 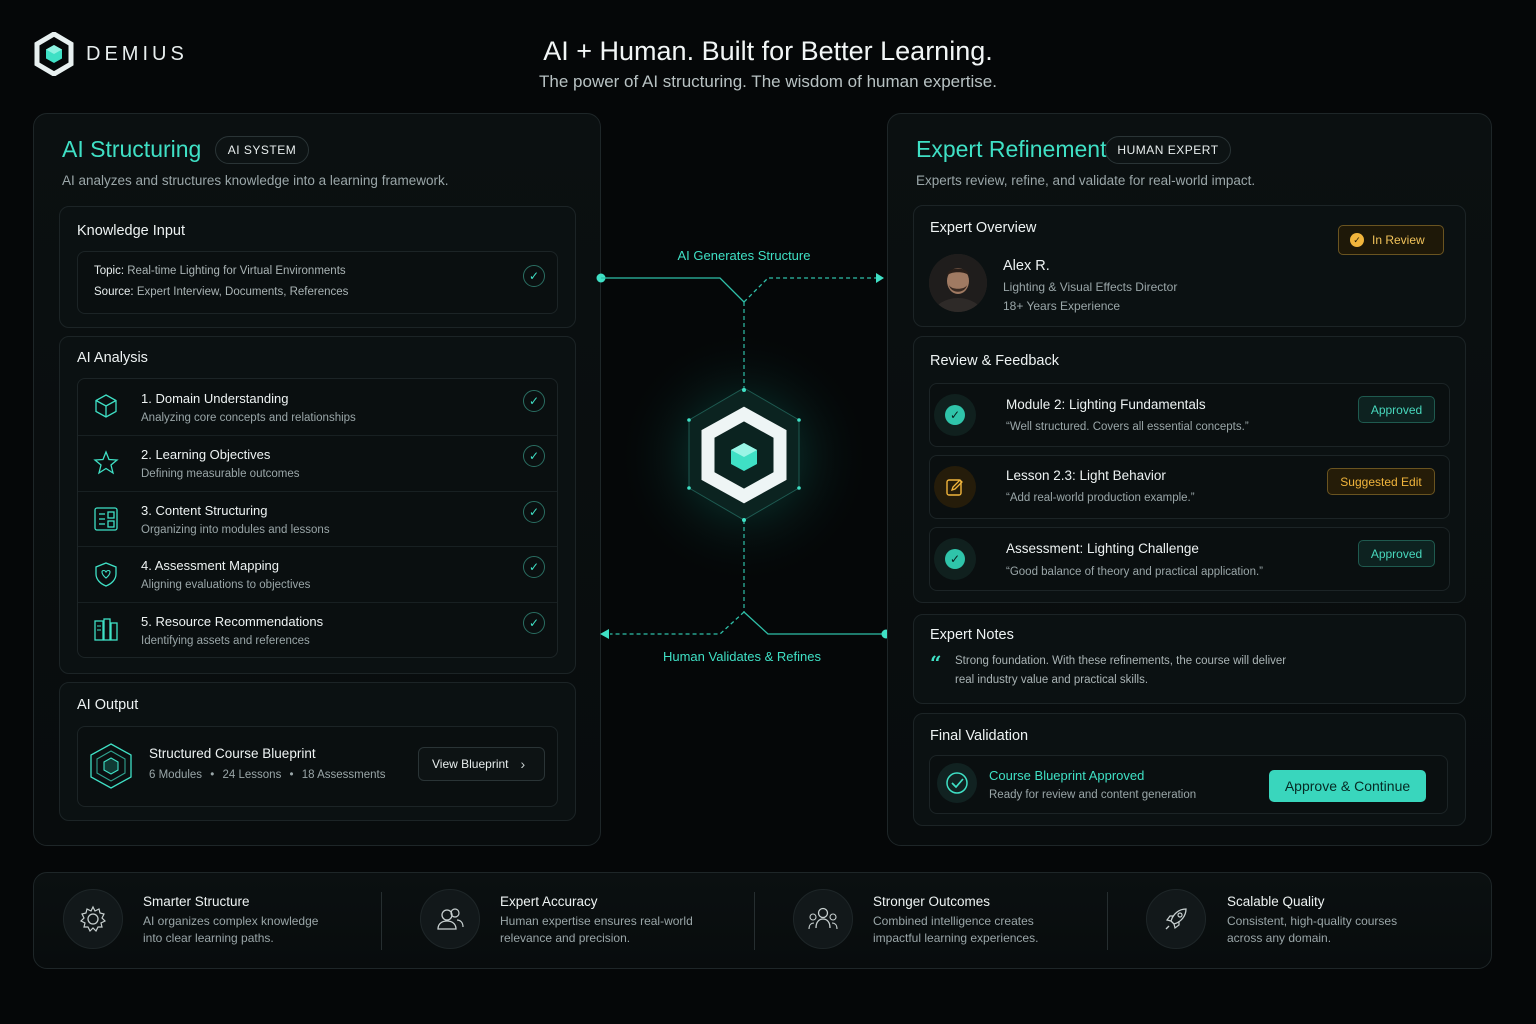 What do you see at coordinates (1398, 240) in the screenshot?
I see `in-review-label: In Review` at bounding box center [1398, 240].